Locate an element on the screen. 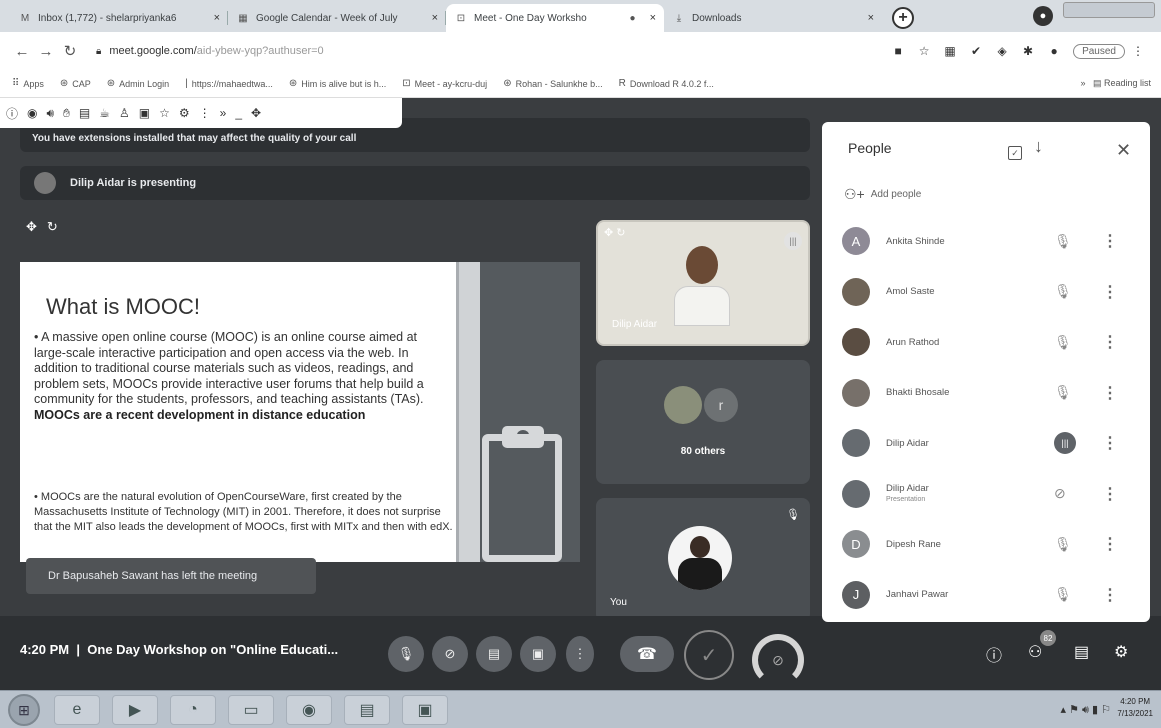 The height and width of the screenshot is (728, 1161). shield-extension-icon: ◈ is located at coordinates (1002, 51).